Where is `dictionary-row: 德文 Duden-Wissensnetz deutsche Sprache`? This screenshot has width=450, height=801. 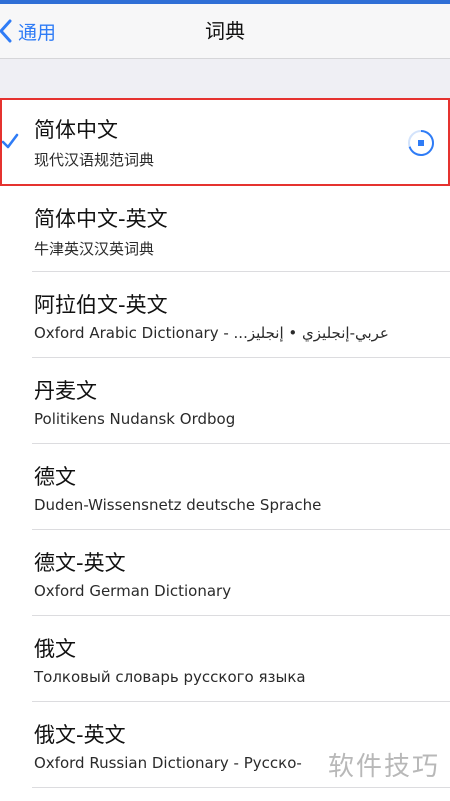 dictionary-row: 德文 Duden-Wissensnetz deutsche Sprache is located at coordinates (225, 487).